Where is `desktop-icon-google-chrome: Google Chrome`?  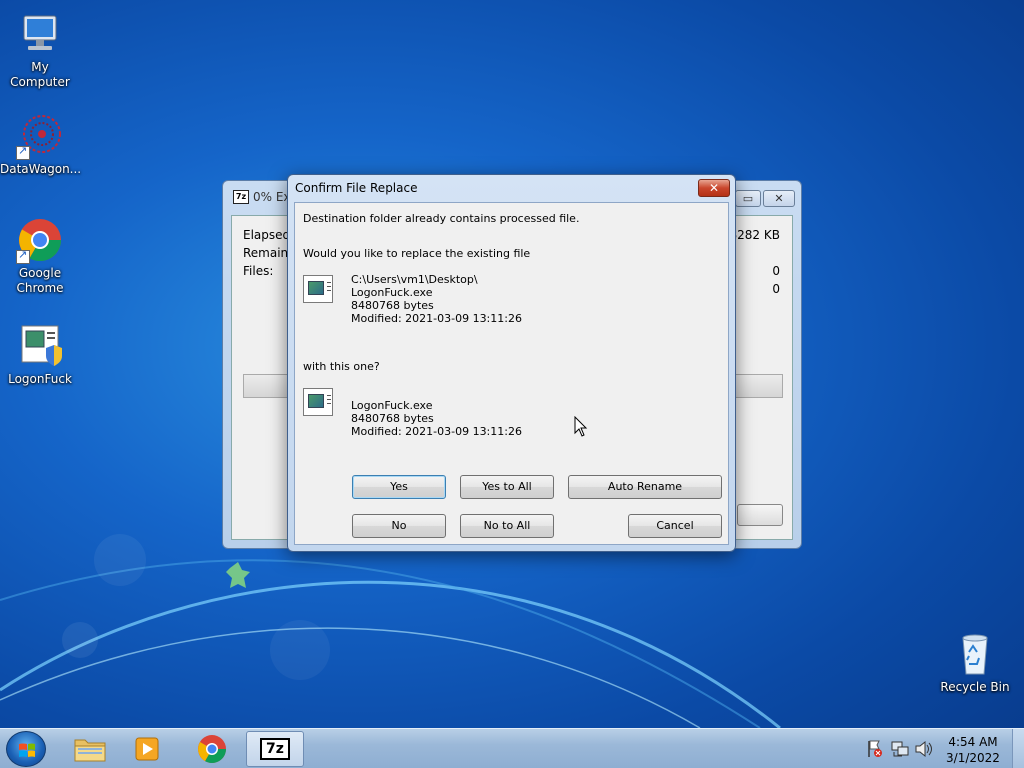 desktop-icon-google-chrome: Google Chrome is located at coordinates (40, 256).